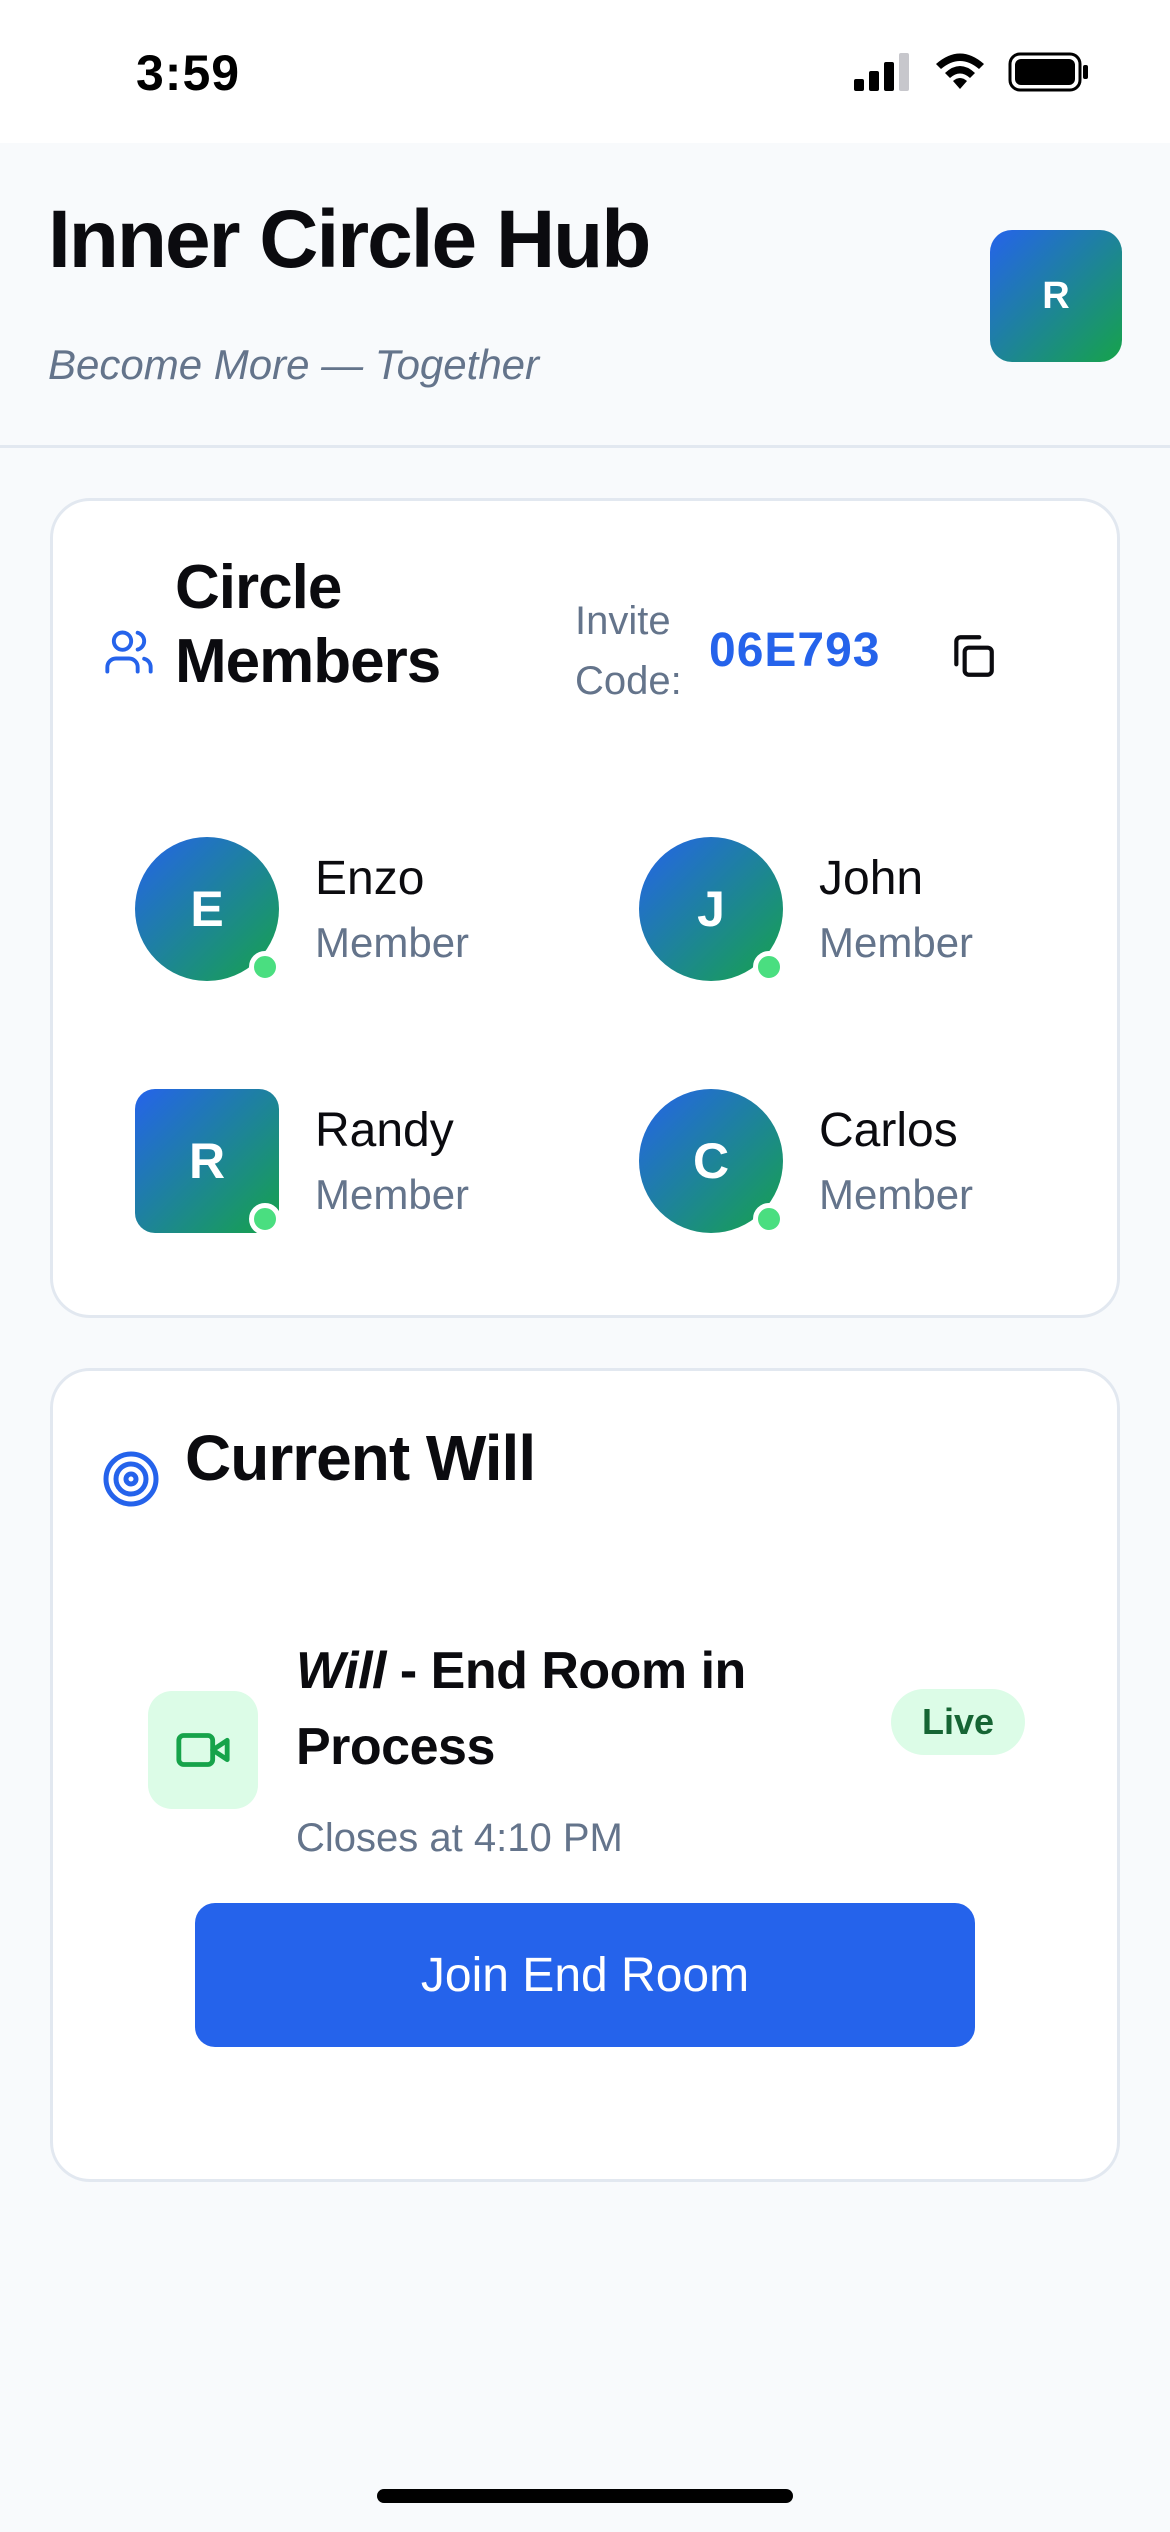 The width and height of the screenshot is (1170, 2532). What do you see at coordinates (294, 364) in the screenshot?
I see `app-tagline: Become More — Together` at bounding box center [294, 364].